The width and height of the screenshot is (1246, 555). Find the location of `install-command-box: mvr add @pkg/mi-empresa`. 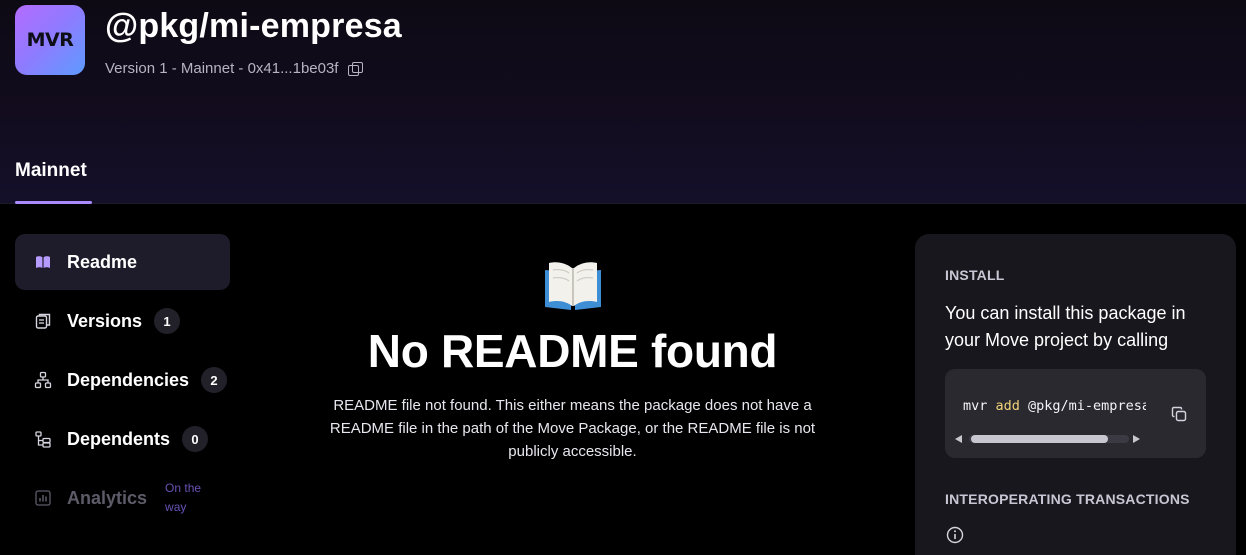

install-command-box: mvr add @pkg/mi-empresa is located at coordinates (1075, 413).